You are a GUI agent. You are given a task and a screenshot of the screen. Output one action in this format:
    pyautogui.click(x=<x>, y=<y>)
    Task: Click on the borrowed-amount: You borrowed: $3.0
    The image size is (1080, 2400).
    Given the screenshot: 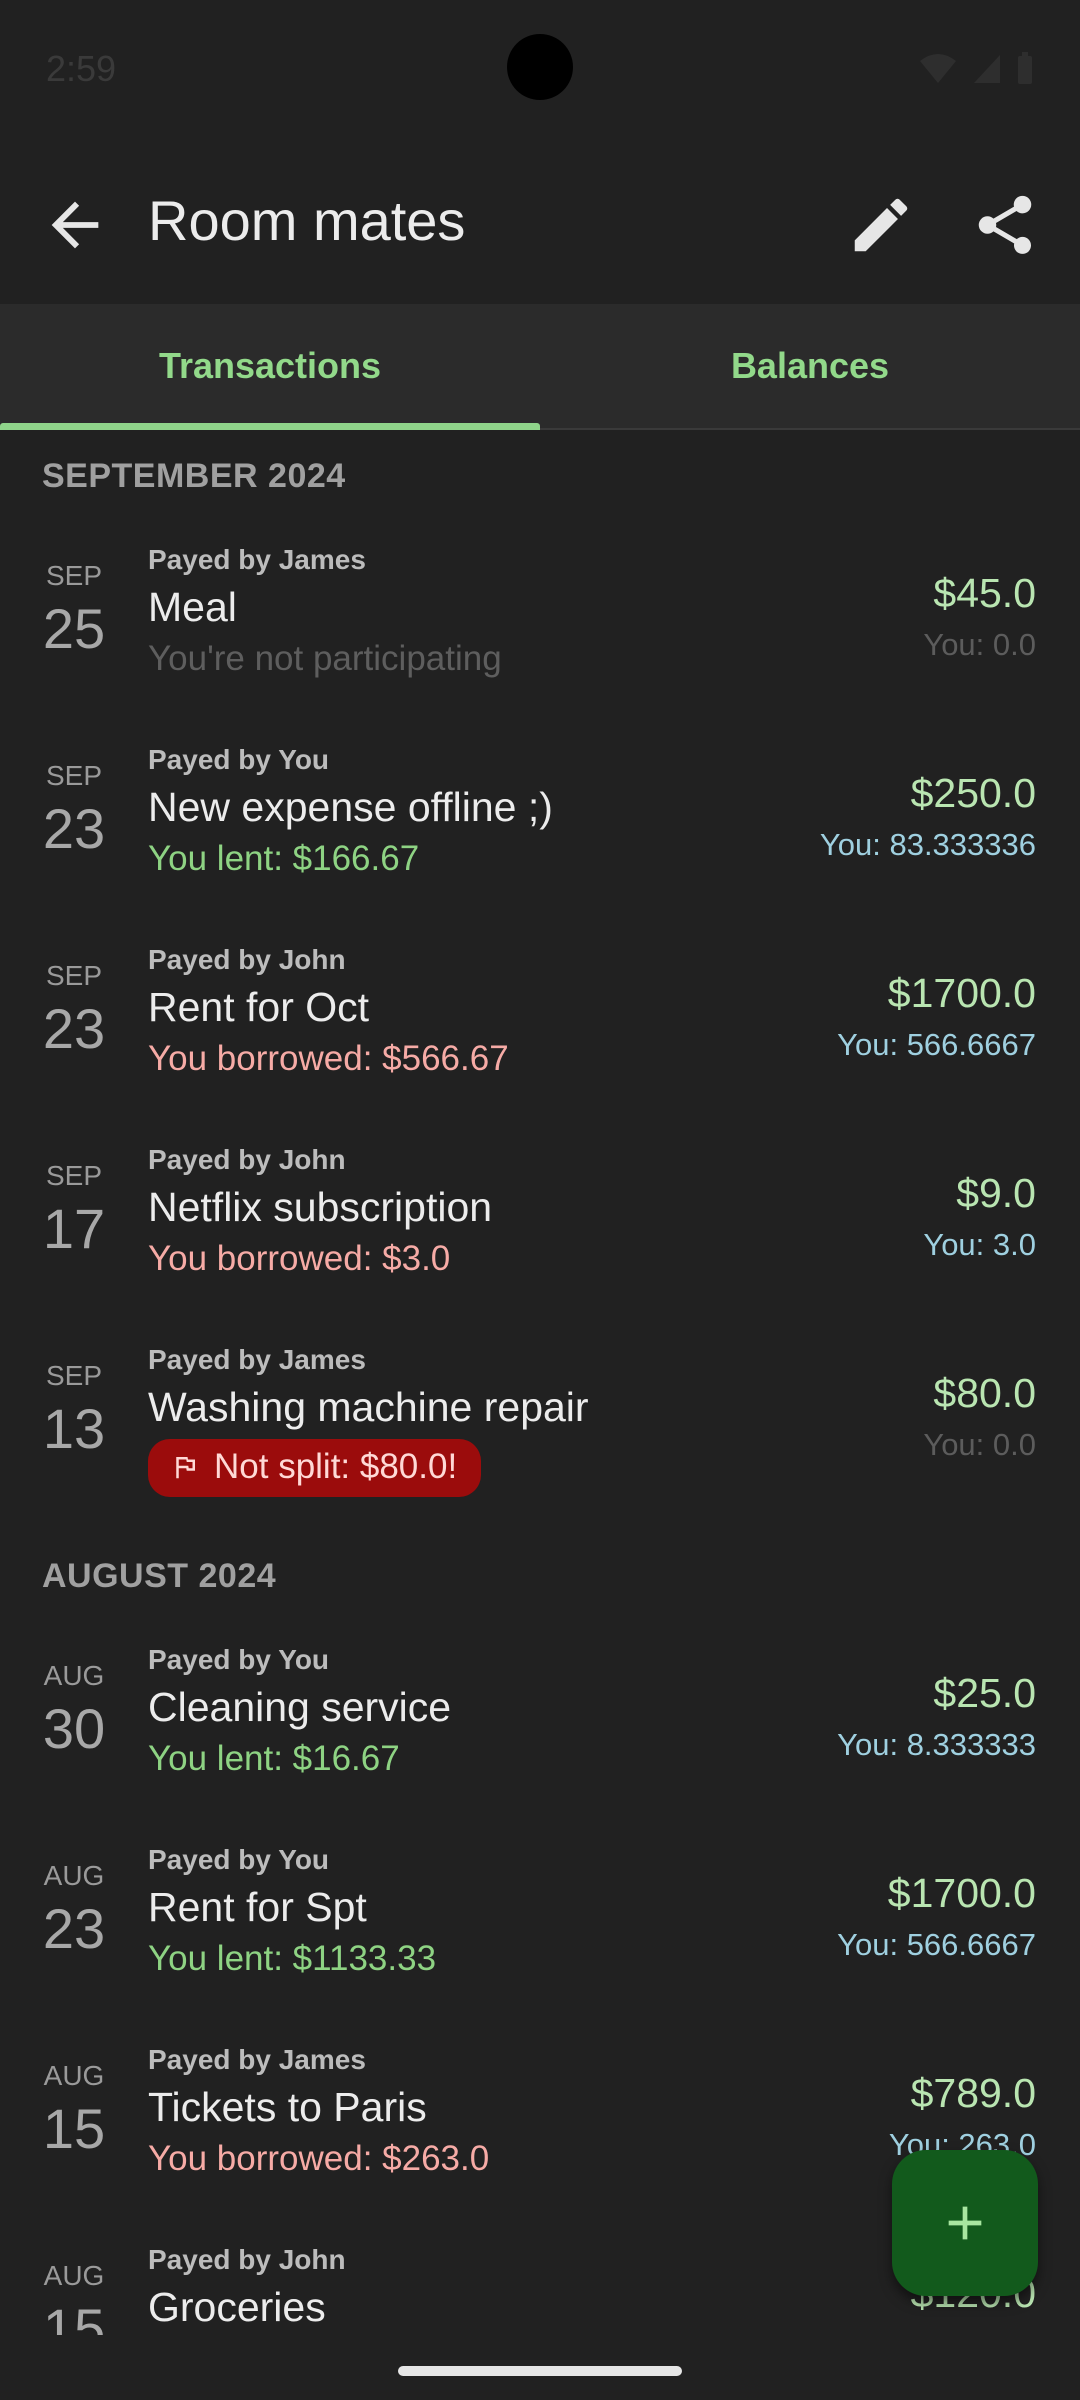 What is the action you would take?
    pyautogui.click(x=299, y=1258)
    